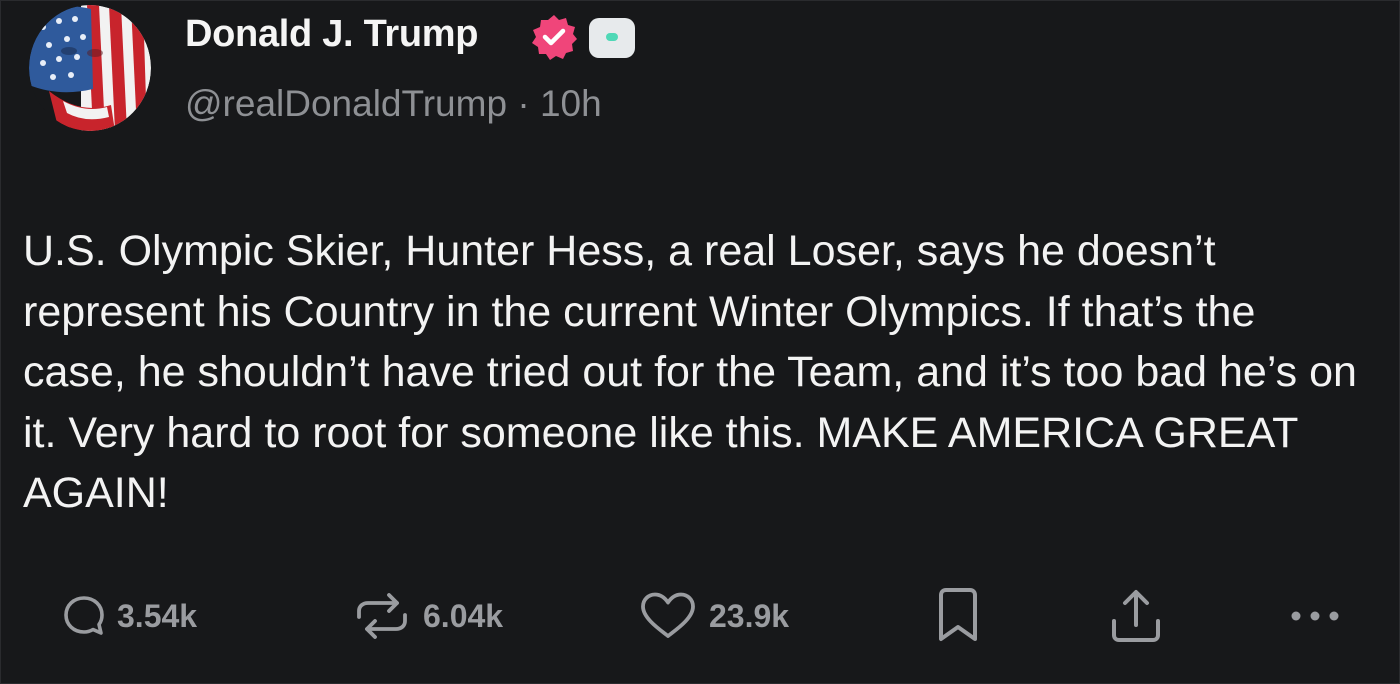 The image size is (1400, 684). I want to click on author-handle: @realDonaldTrump, so click(346, 103).